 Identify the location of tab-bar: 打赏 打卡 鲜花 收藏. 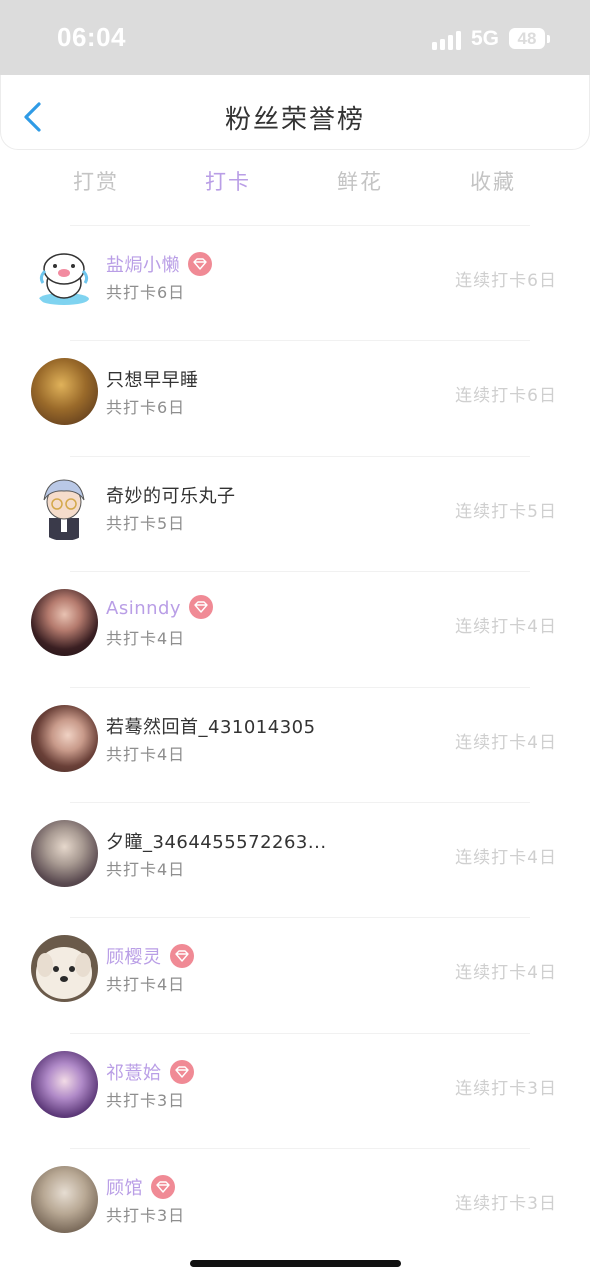
(295, 180).